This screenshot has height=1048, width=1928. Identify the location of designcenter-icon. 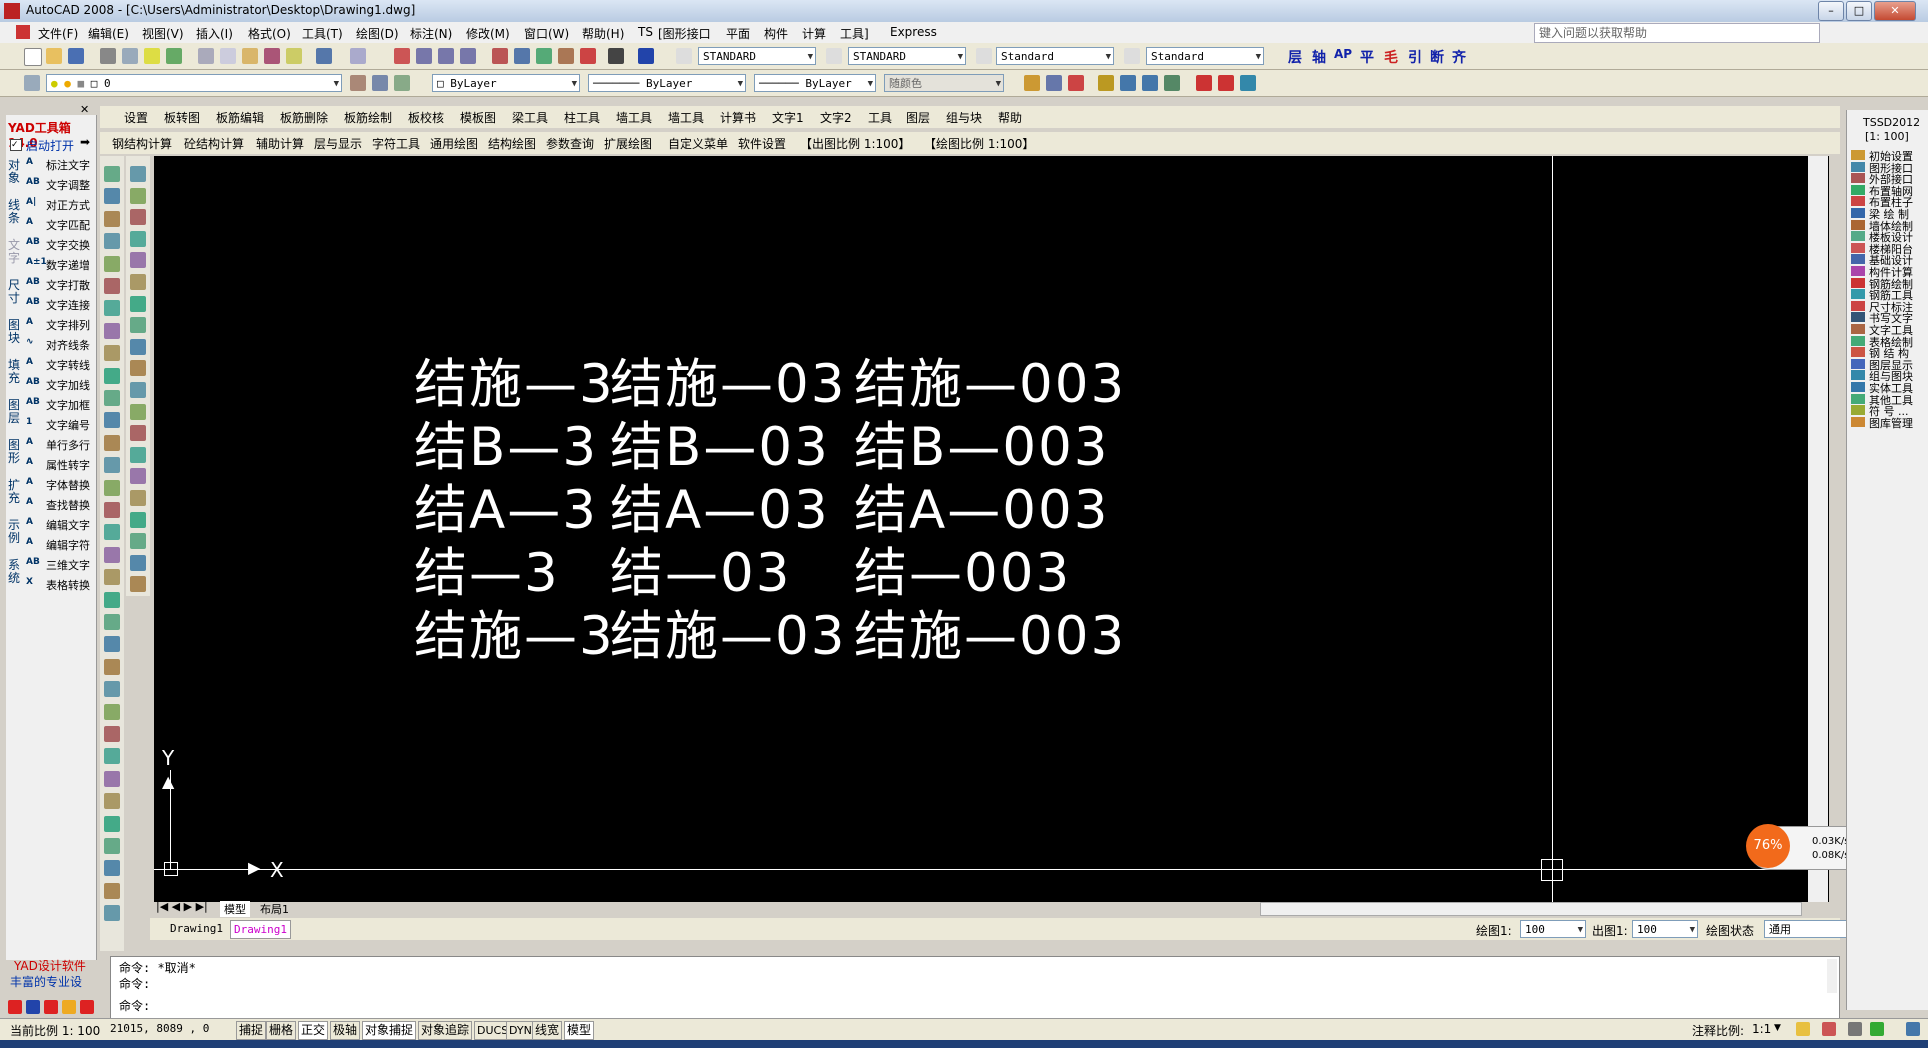
(522, 56).